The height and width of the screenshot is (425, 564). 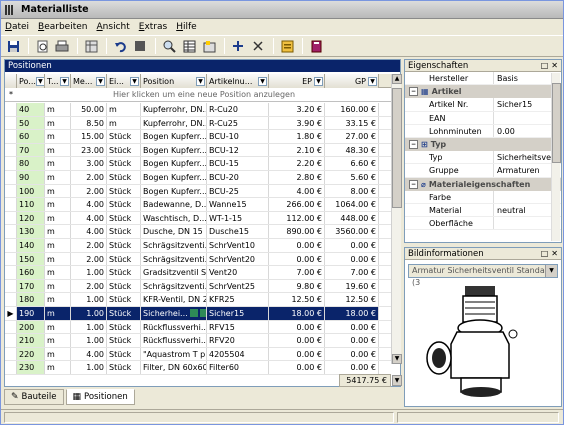 What do you see at coordinates (352, 313) in the screenshot?
I see `table-cell: 18.00 €` at bounding box center [352, 313].